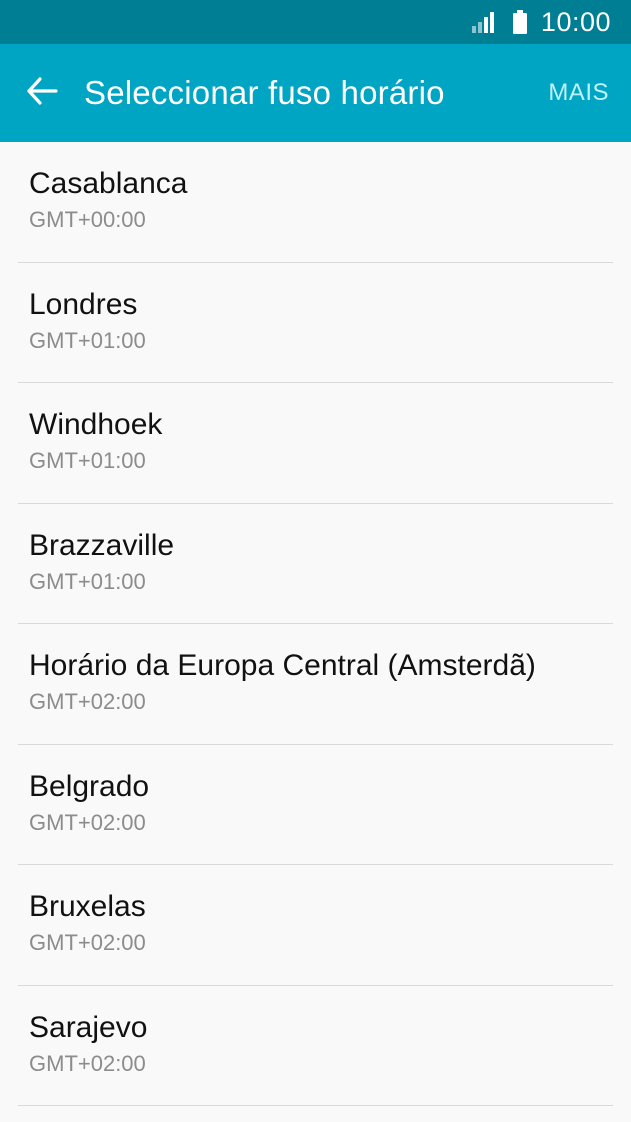  Describe the element at coordinates (315, 1046) in the screenshot. I see `timezone-item-sarajevo: Sarajevo GMT+02:00` at that location.